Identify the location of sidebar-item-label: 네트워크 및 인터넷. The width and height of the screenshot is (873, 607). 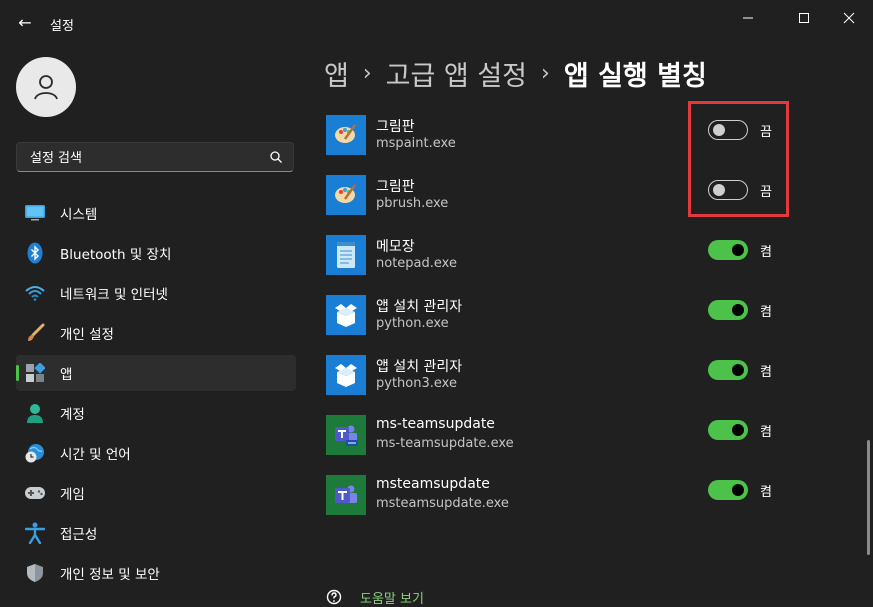
(114, 295).